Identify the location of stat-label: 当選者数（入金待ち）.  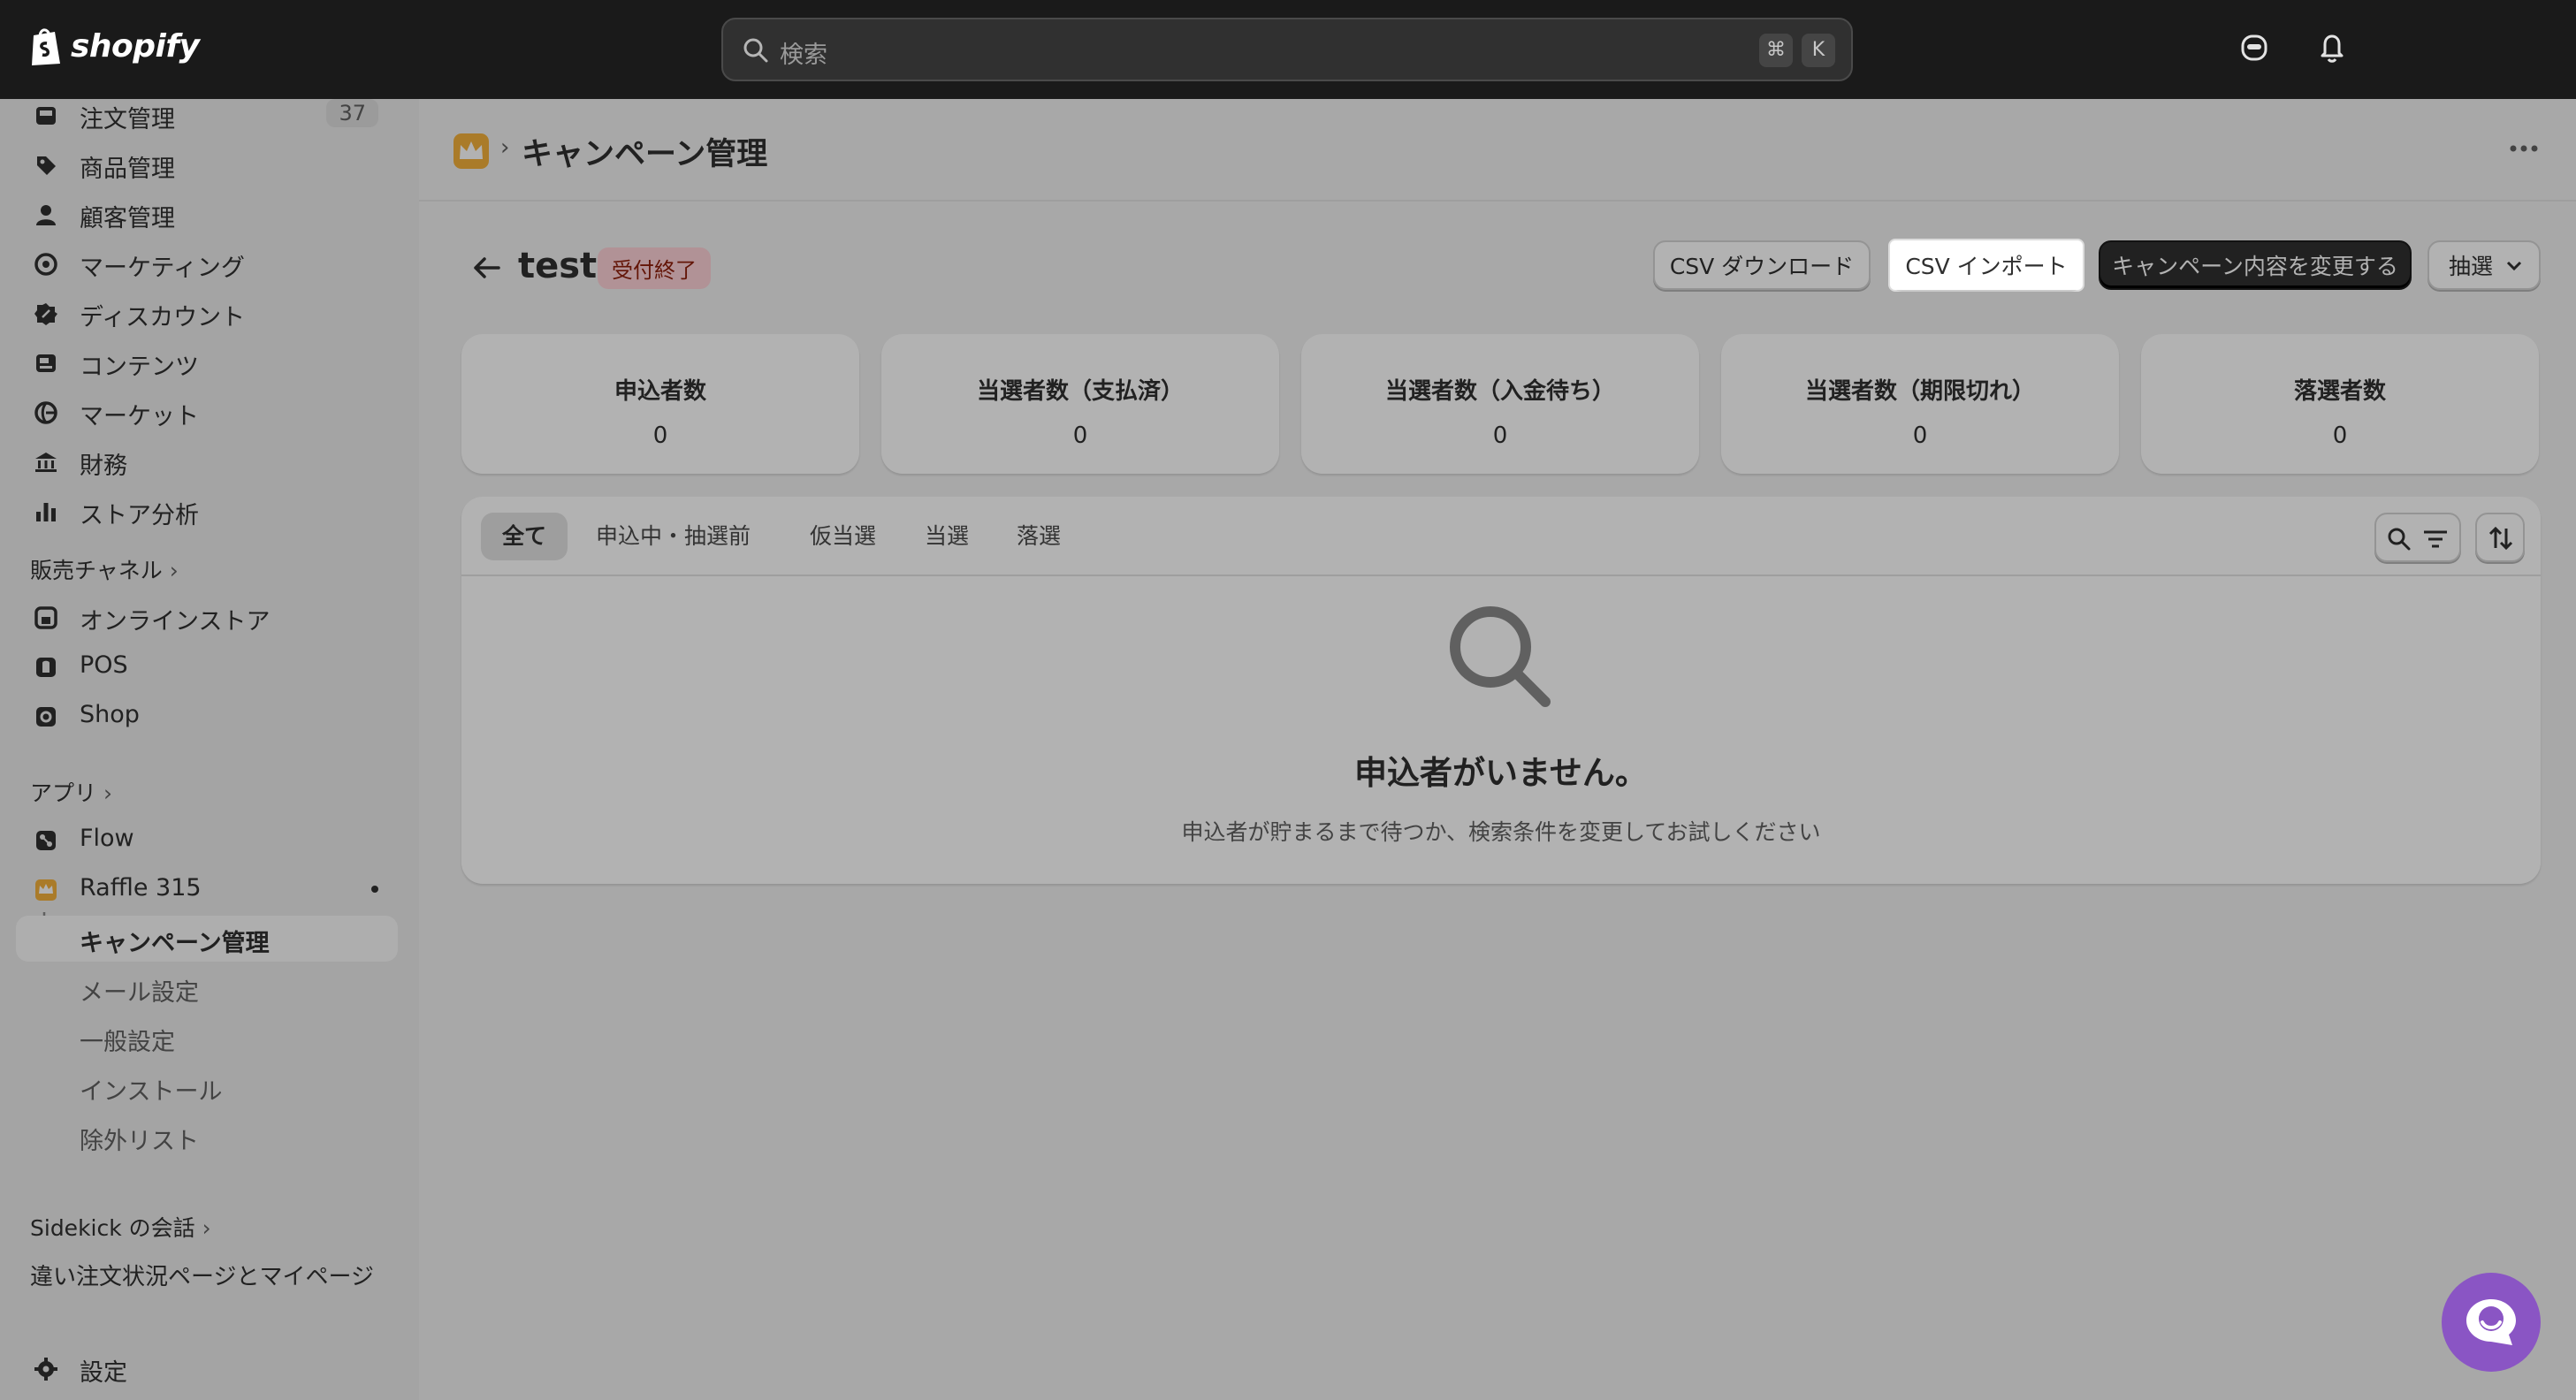
(1499, 391).